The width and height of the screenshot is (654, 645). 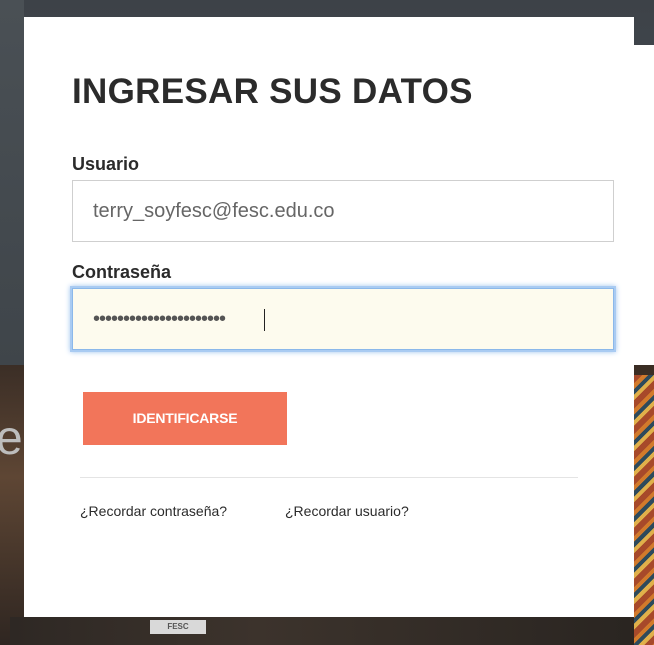 What do you see at coordinates (343, 211) in the screenshot?
I see `username-input` at bounding box center [343, 211].